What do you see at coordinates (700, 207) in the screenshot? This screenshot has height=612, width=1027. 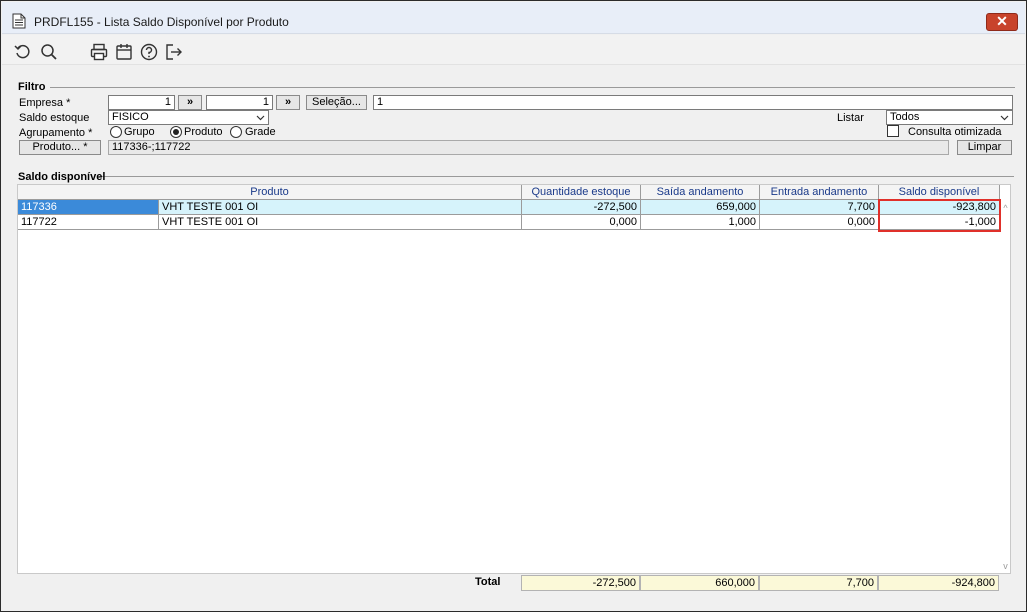 I see `saida-cell: 659,000` at bounding box center [700, 207].